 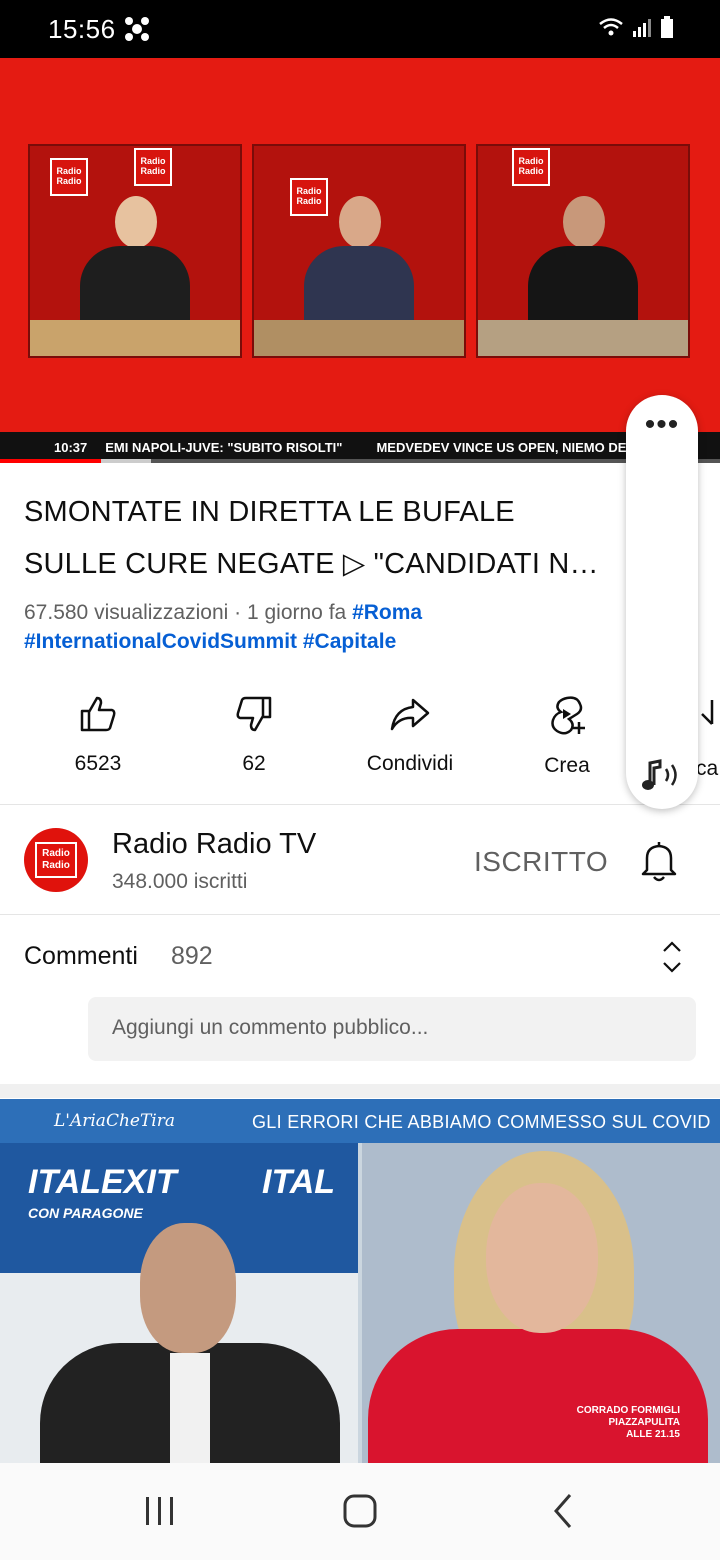 What do you see at coordinates (98, 714) in the screenshot?
I see `thumbs-up-icon` at bounding box center [98, 714].